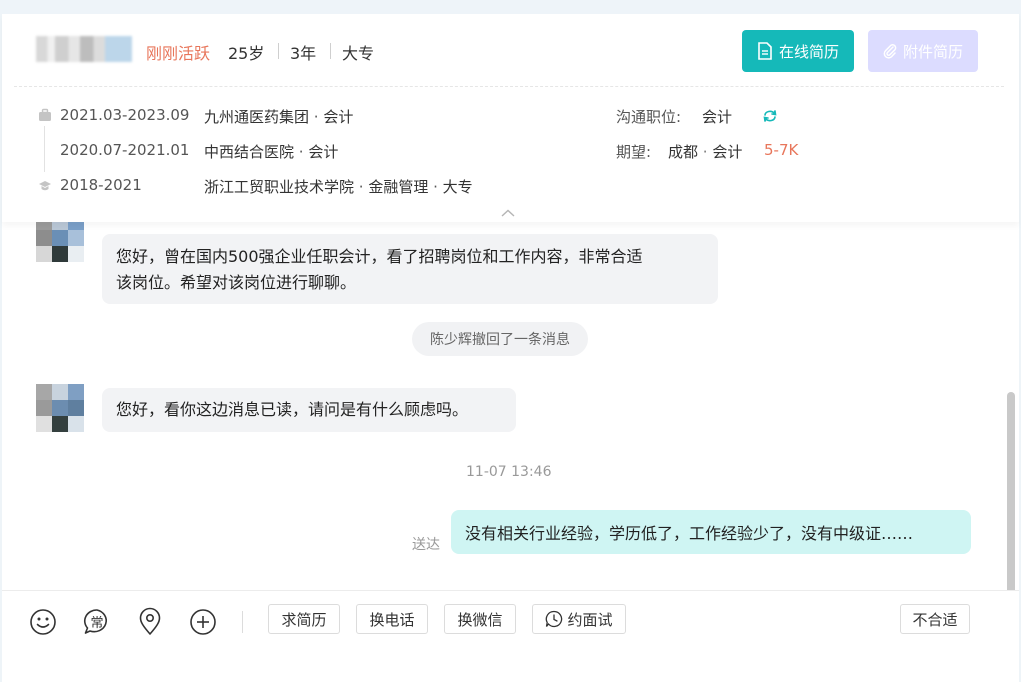 This screenshot has width=1021, height=682. I want to click on paperclip-icon, so click(890, 51).